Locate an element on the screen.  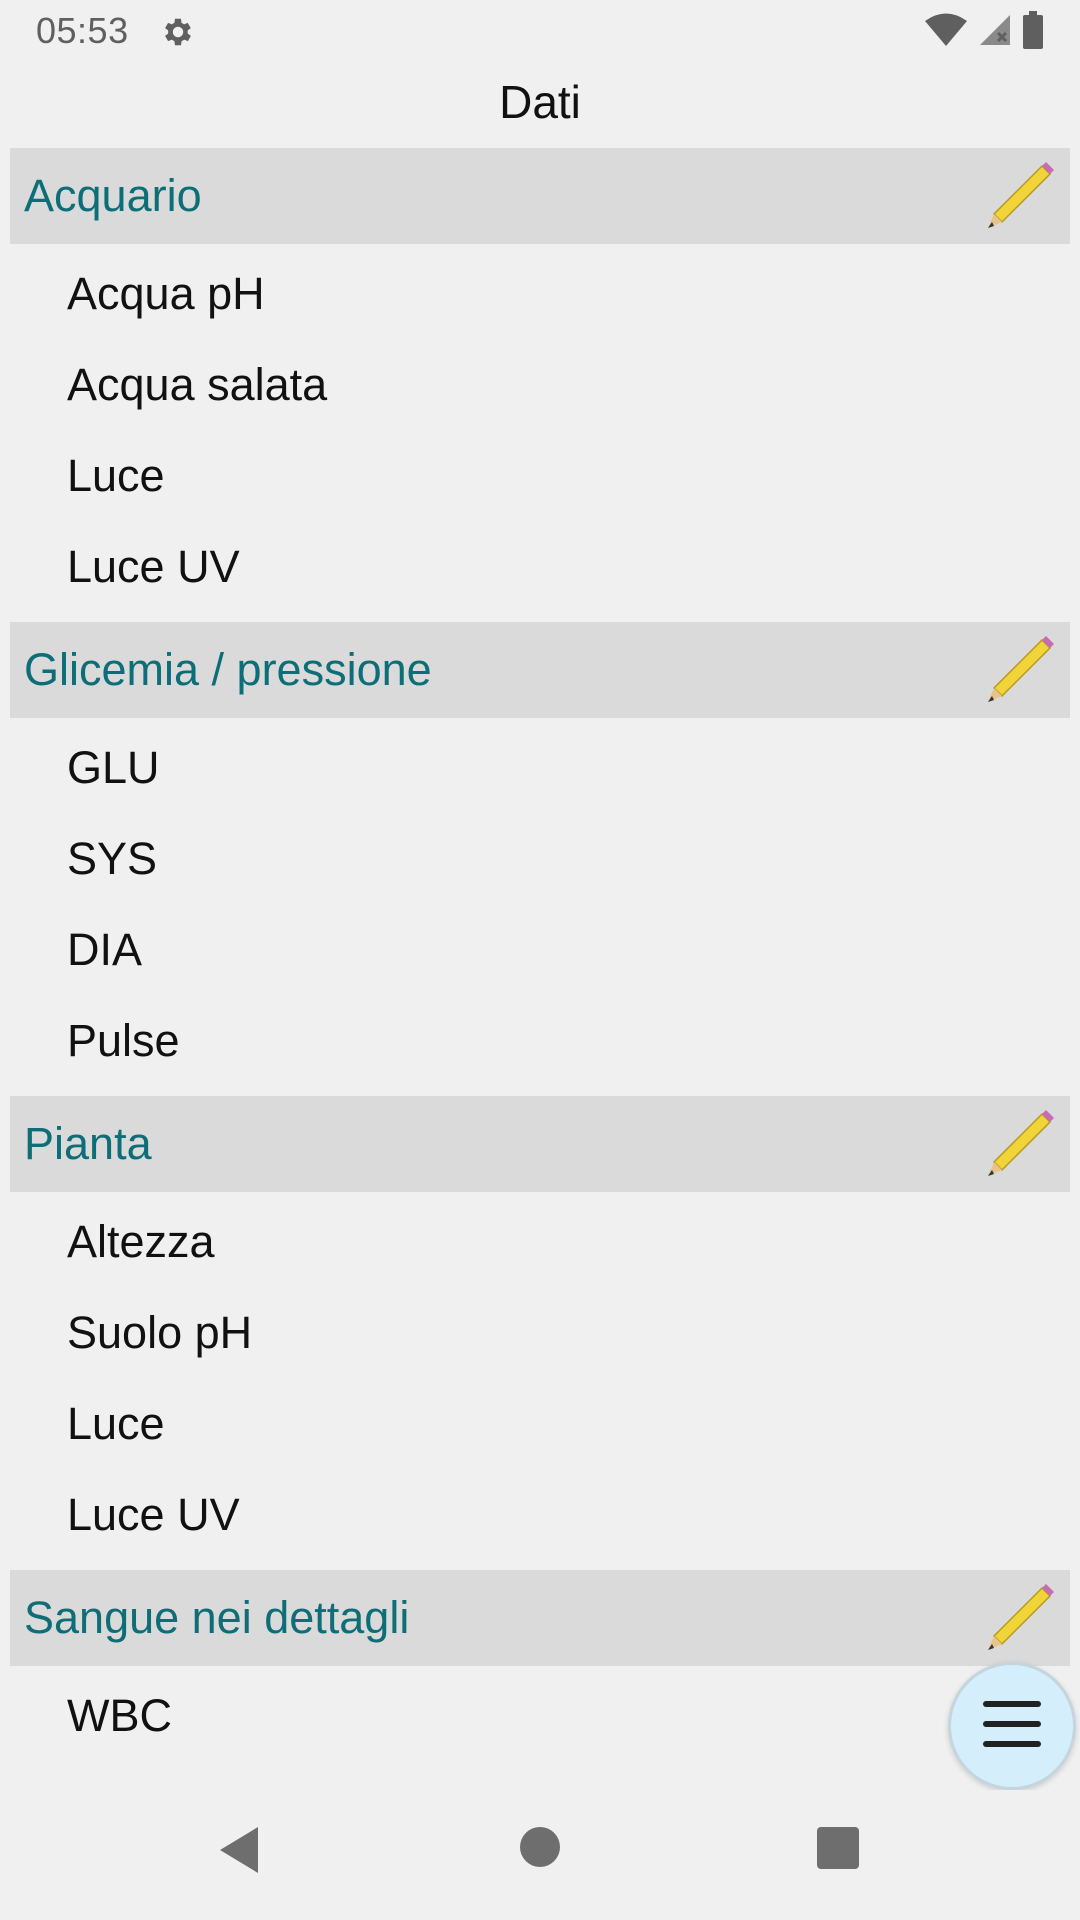
menu-fab-button is located at coordinates (1012, 1726).